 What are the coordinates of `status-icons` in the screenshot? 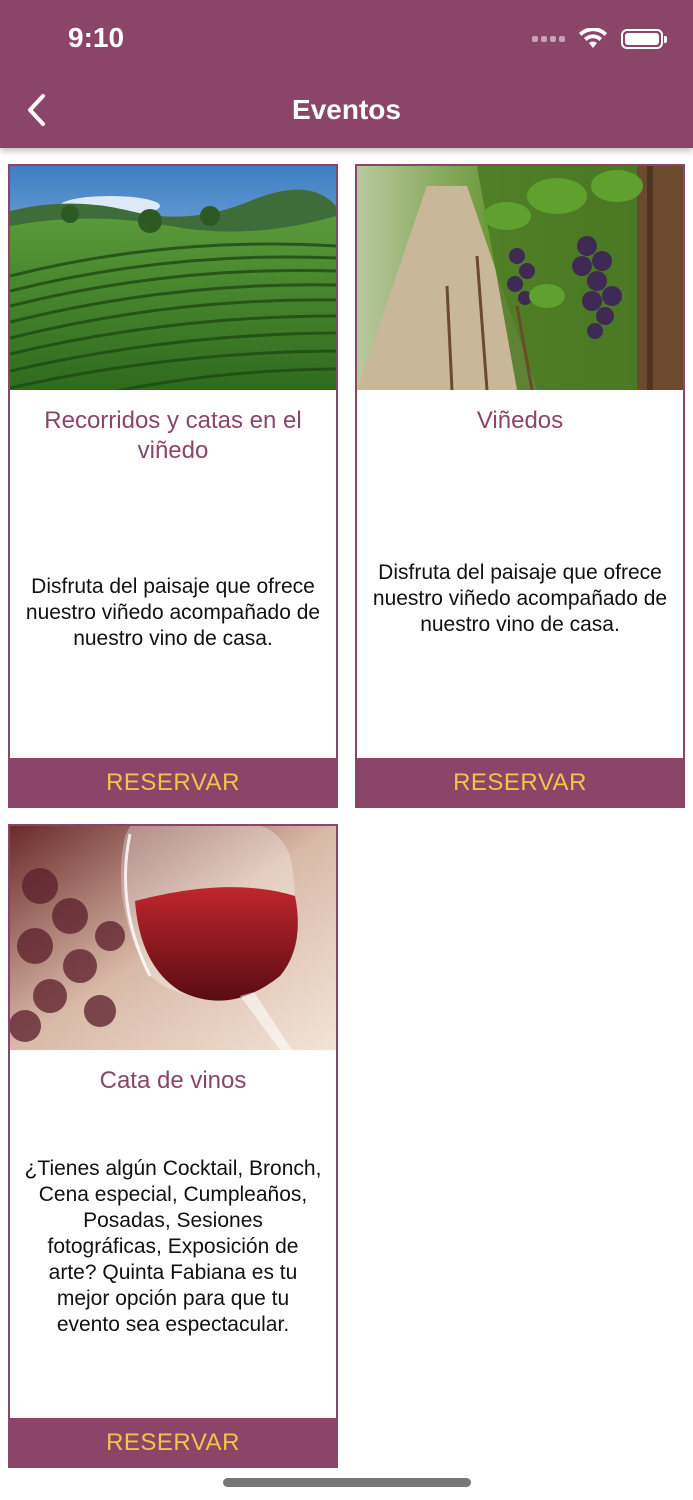 It's located at (599, 39).